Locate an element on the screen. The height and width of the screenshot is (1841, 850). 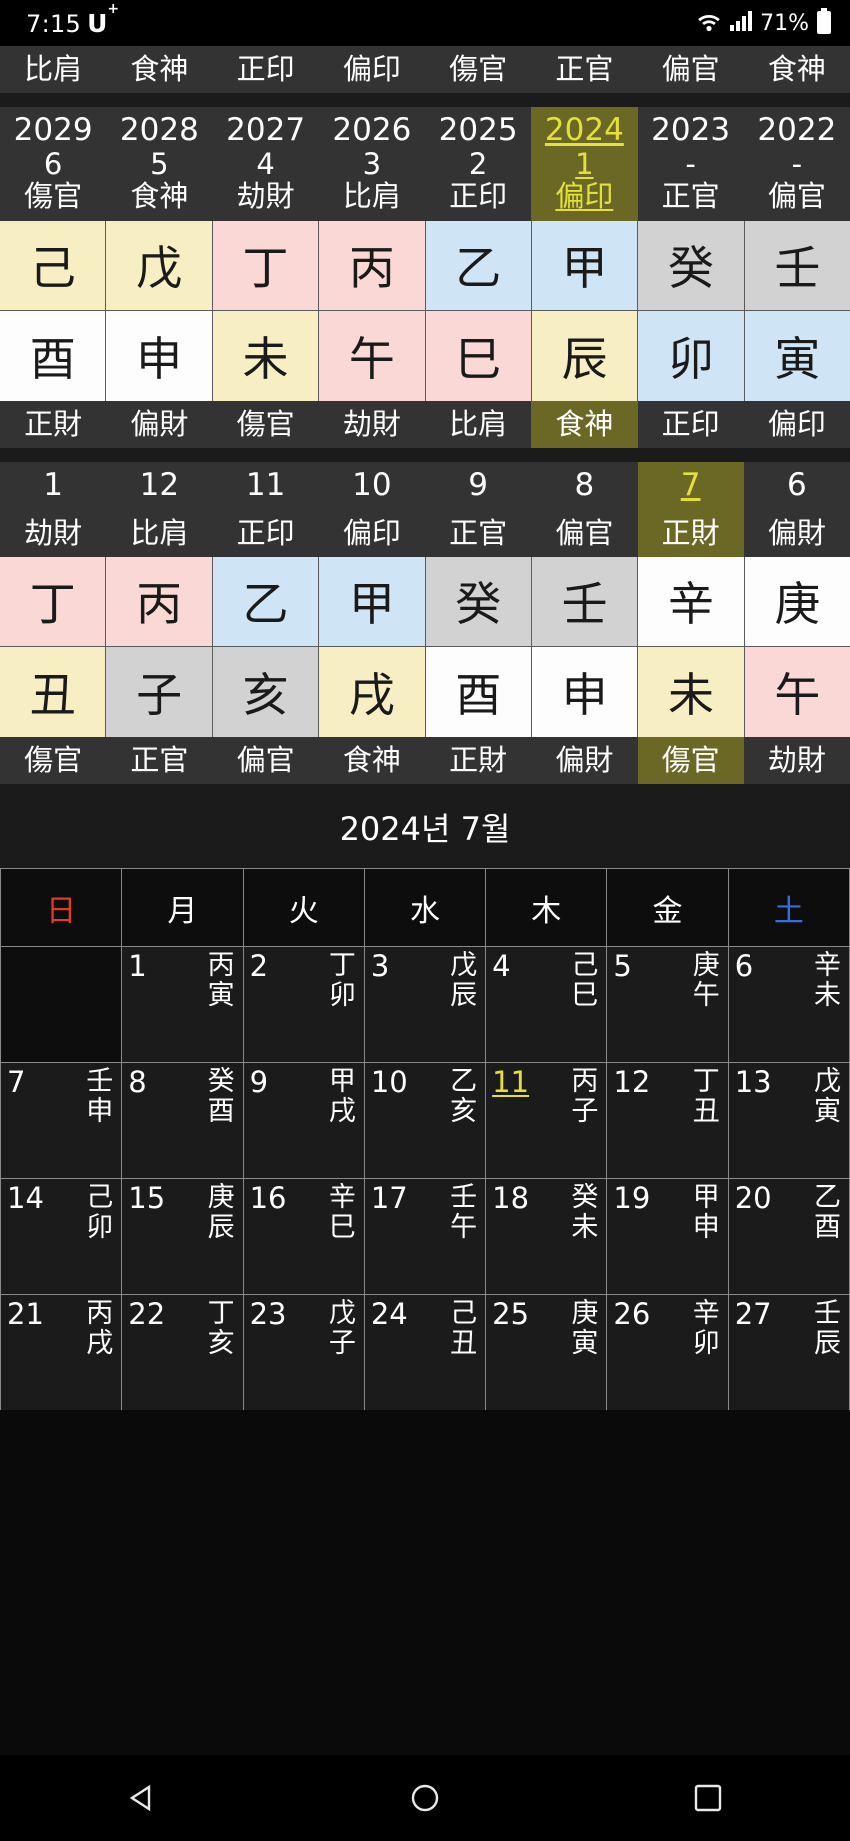
weekday-header-4: 木 is located at coordinates (547, 907).